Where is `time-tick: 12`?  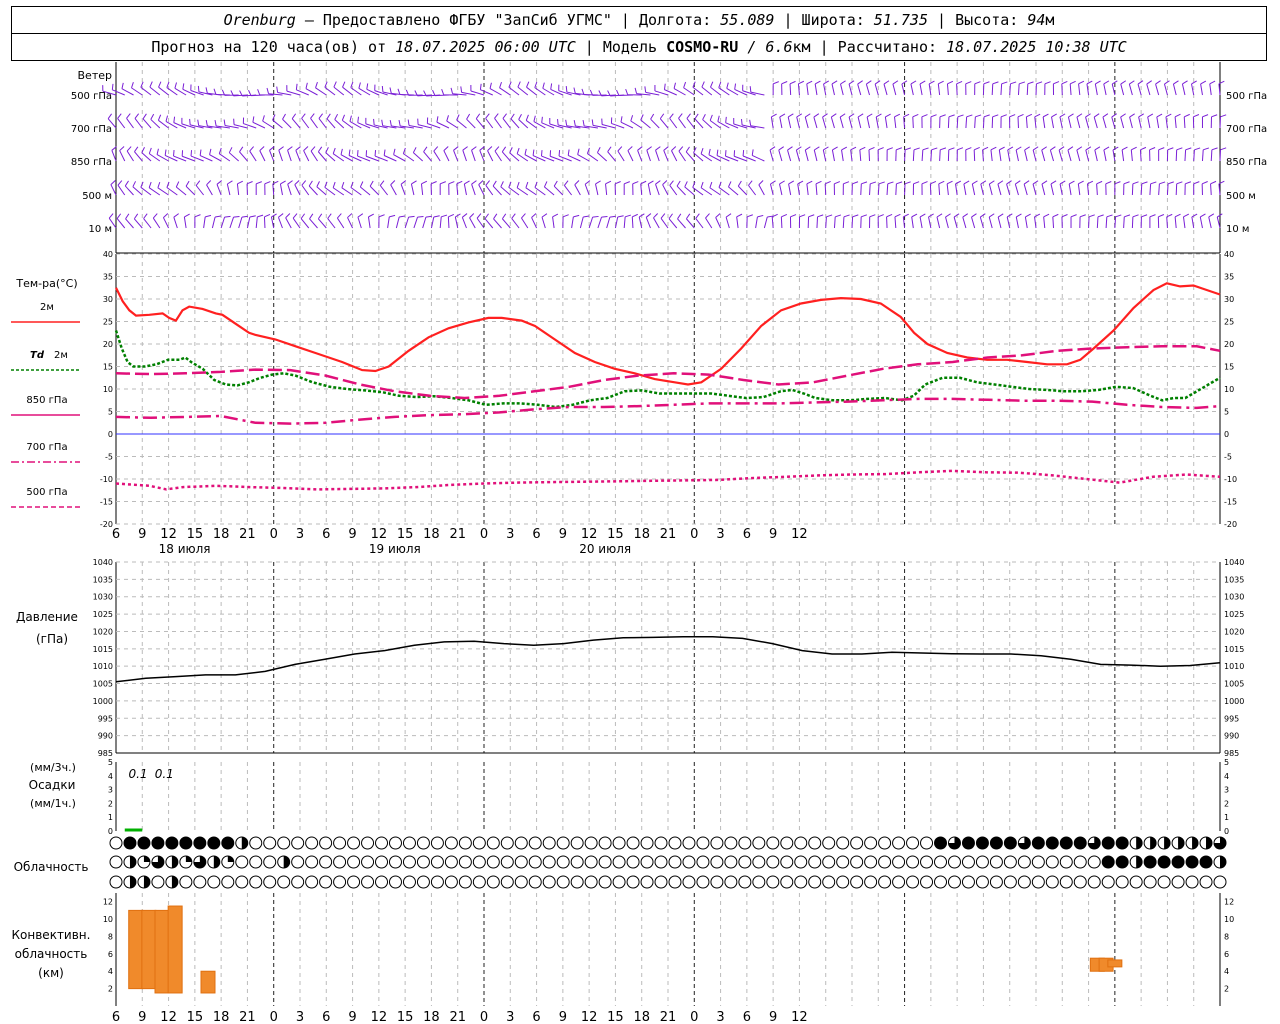 time-tick: 12 is located at coordinates (799, 534).